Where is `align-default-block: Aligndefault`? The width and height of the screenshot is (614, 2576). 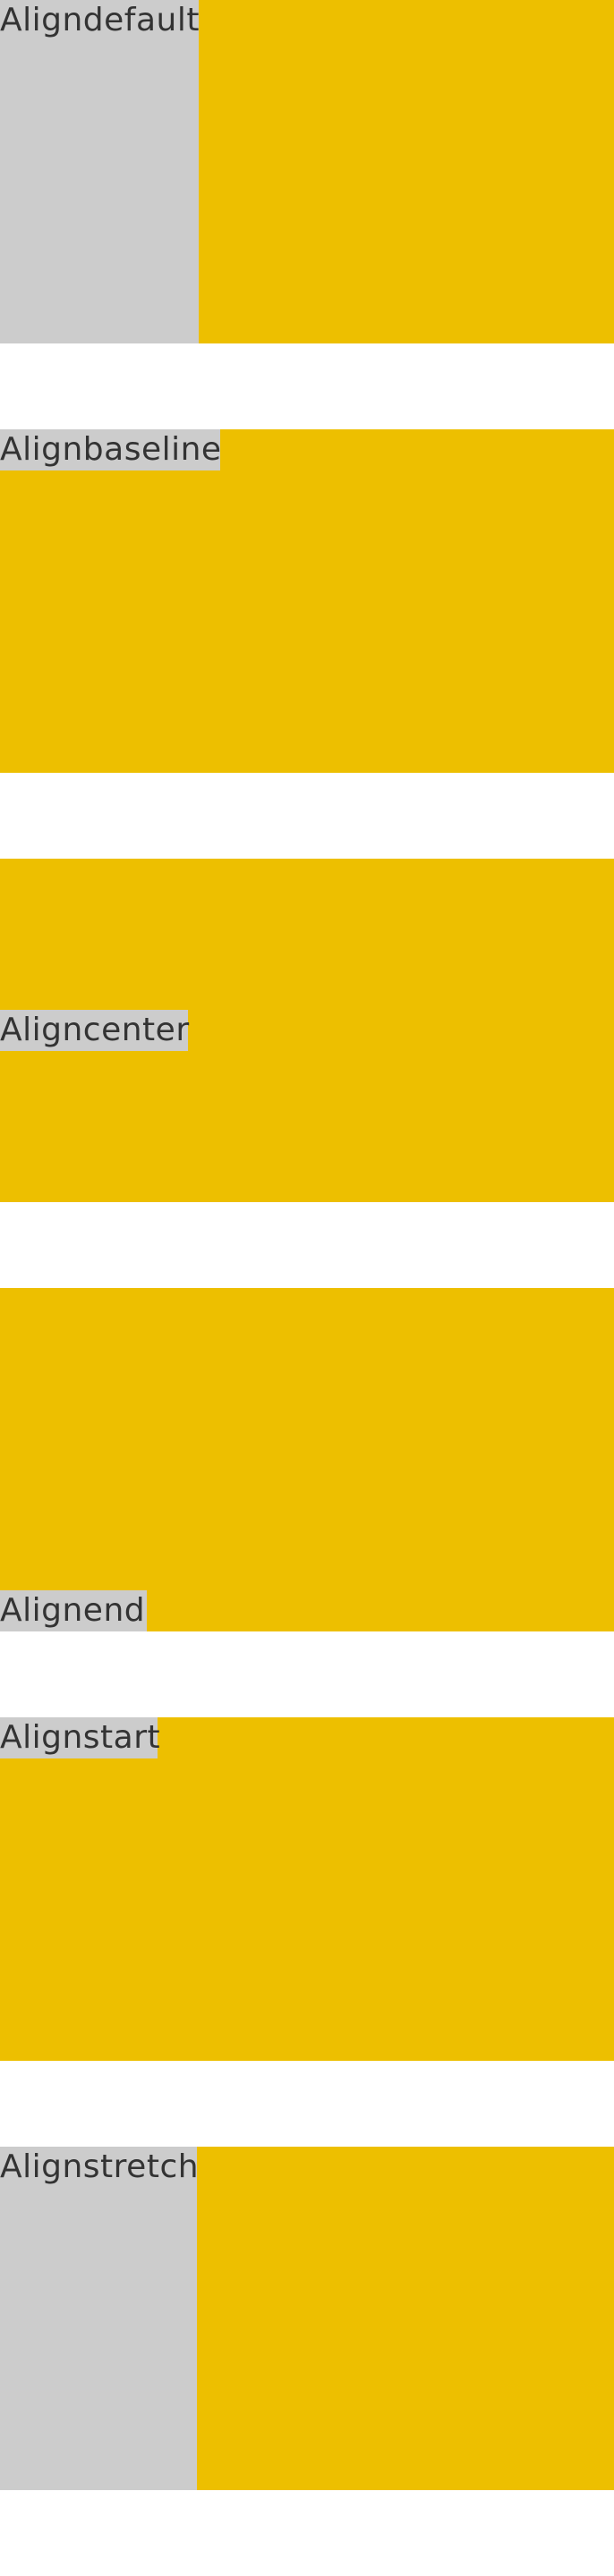 align-default-block: Aligndefault is located at coordinates (307, 171).